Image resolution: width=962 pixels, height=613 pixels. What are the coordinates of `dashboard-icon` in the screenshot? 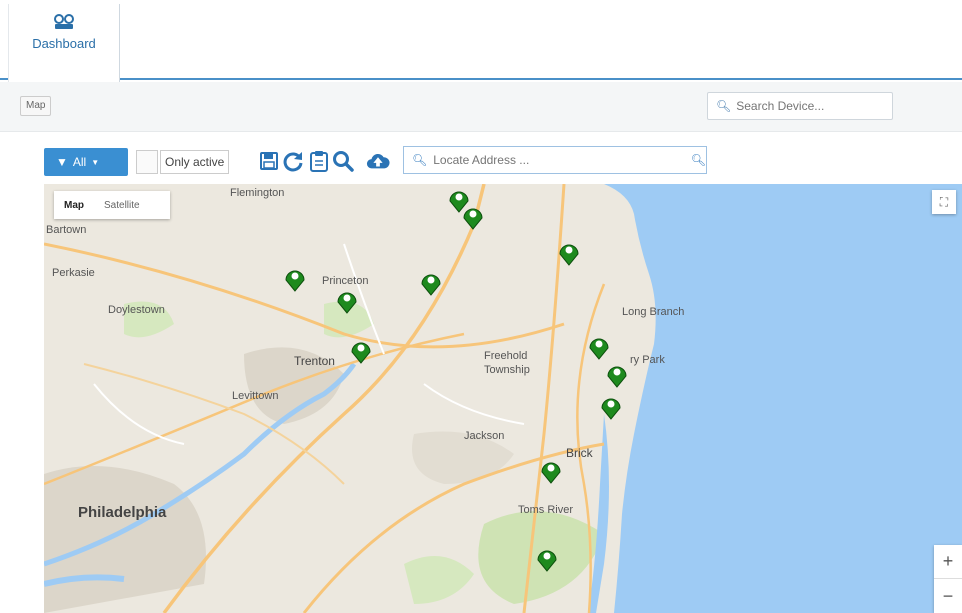 It's located at (64, 21).